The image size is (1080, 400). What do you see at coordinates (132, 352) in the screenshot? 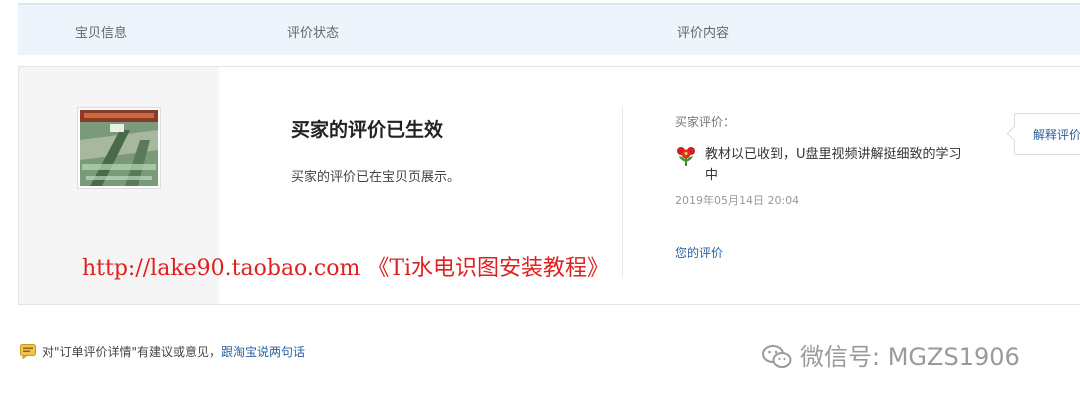
I see `feedback-text: 对"订单评价详情"有建议或意见，` at bounding box center [132, 352].